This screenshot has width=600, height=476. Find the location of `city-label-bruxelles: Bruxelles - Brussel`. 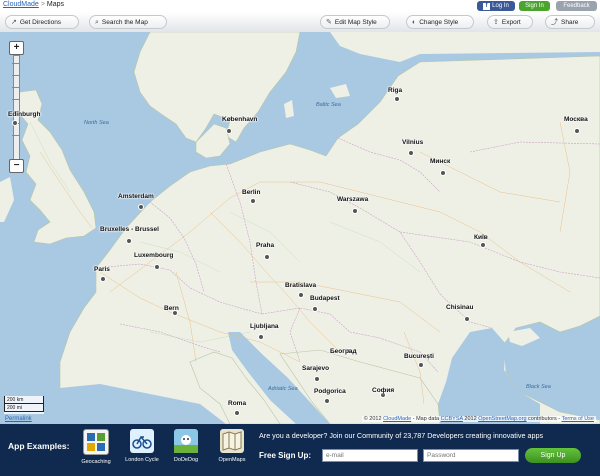

city-label-bruxelles: Bruxelles - Brussel is located at coordinates (129, 229).